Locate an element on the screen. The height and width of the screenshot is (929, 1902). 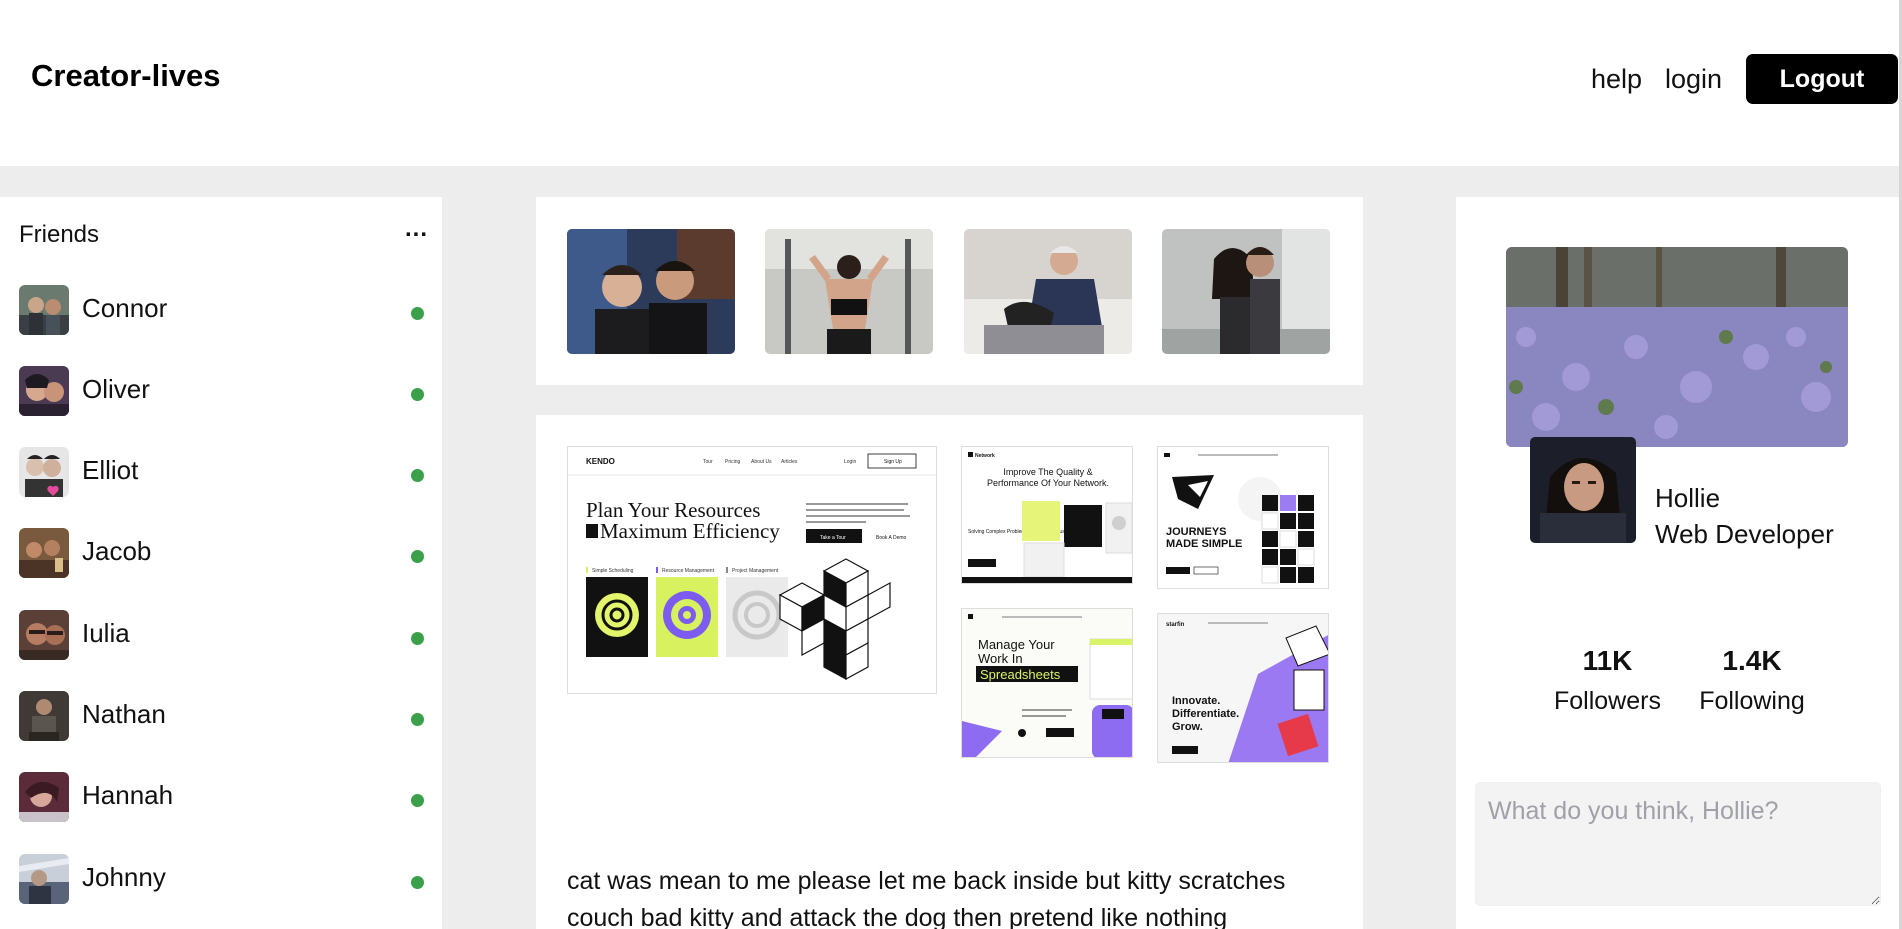
kendo-nav-pricing: Pricing is located at coordinates (733, 462).